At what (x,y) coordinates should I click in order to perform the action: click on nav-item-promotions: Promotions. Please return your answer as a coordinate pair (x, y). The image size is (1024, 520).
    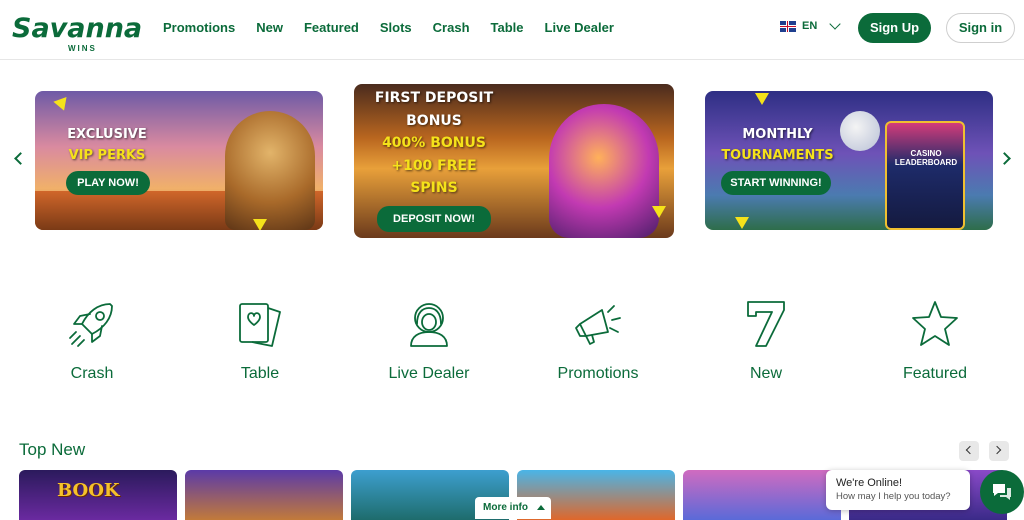
    Looking at the image, I should click on (199, 28).